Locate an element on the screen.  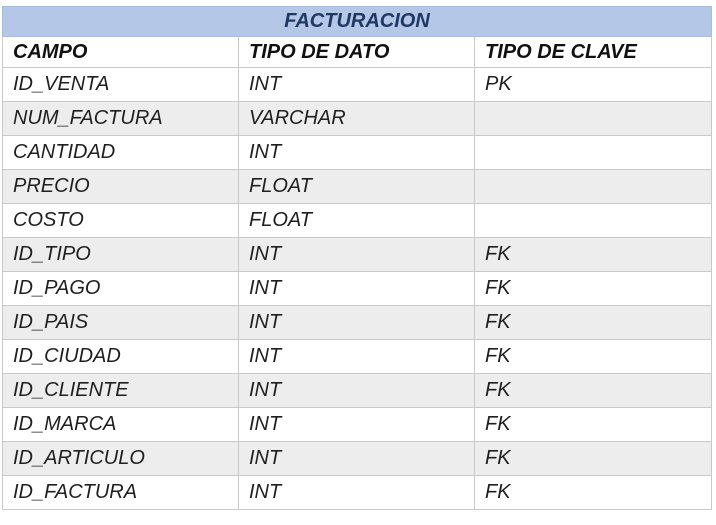
field-name-cell: ID_PAIS is located at coordinates (120, 322).